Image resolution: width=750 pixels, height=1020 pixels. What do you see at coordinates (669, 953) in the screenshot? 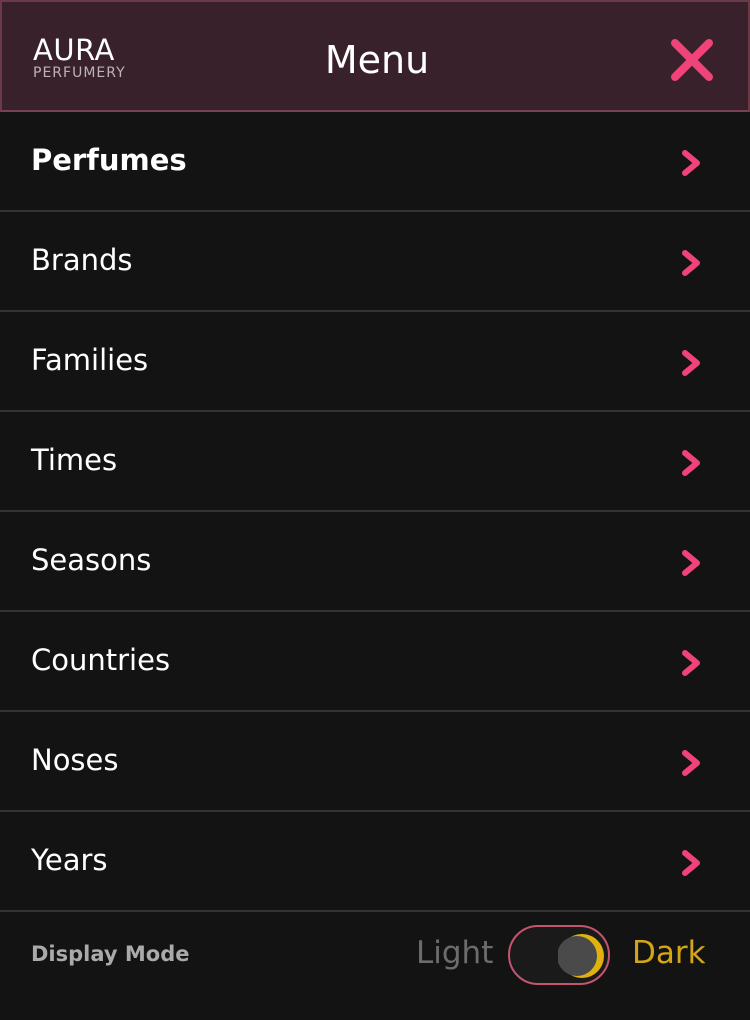
I see `dark-mode-label: Dark` at bounding box center [669, 953].